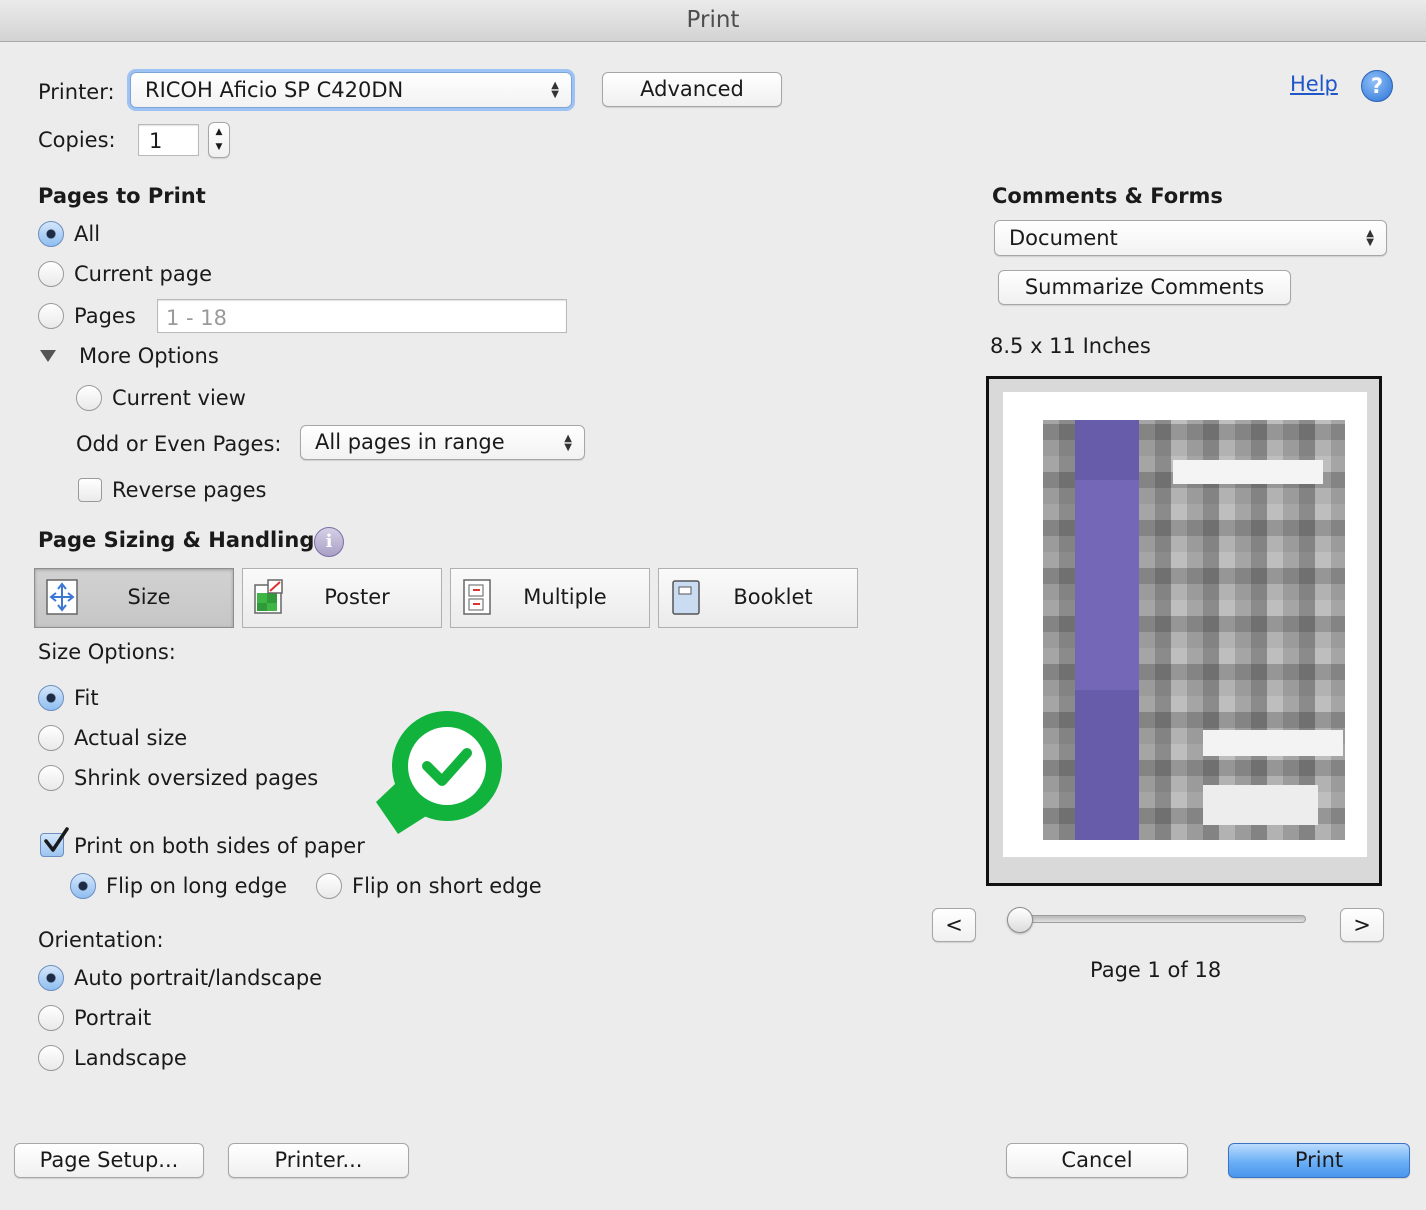 The width and height of the screenshot is (1426, 1210). What do you see at coordinates (189, 490) in the screenshot?
I see `reverse-pages-label: Reverse pages` at bounding box center [189, 490].